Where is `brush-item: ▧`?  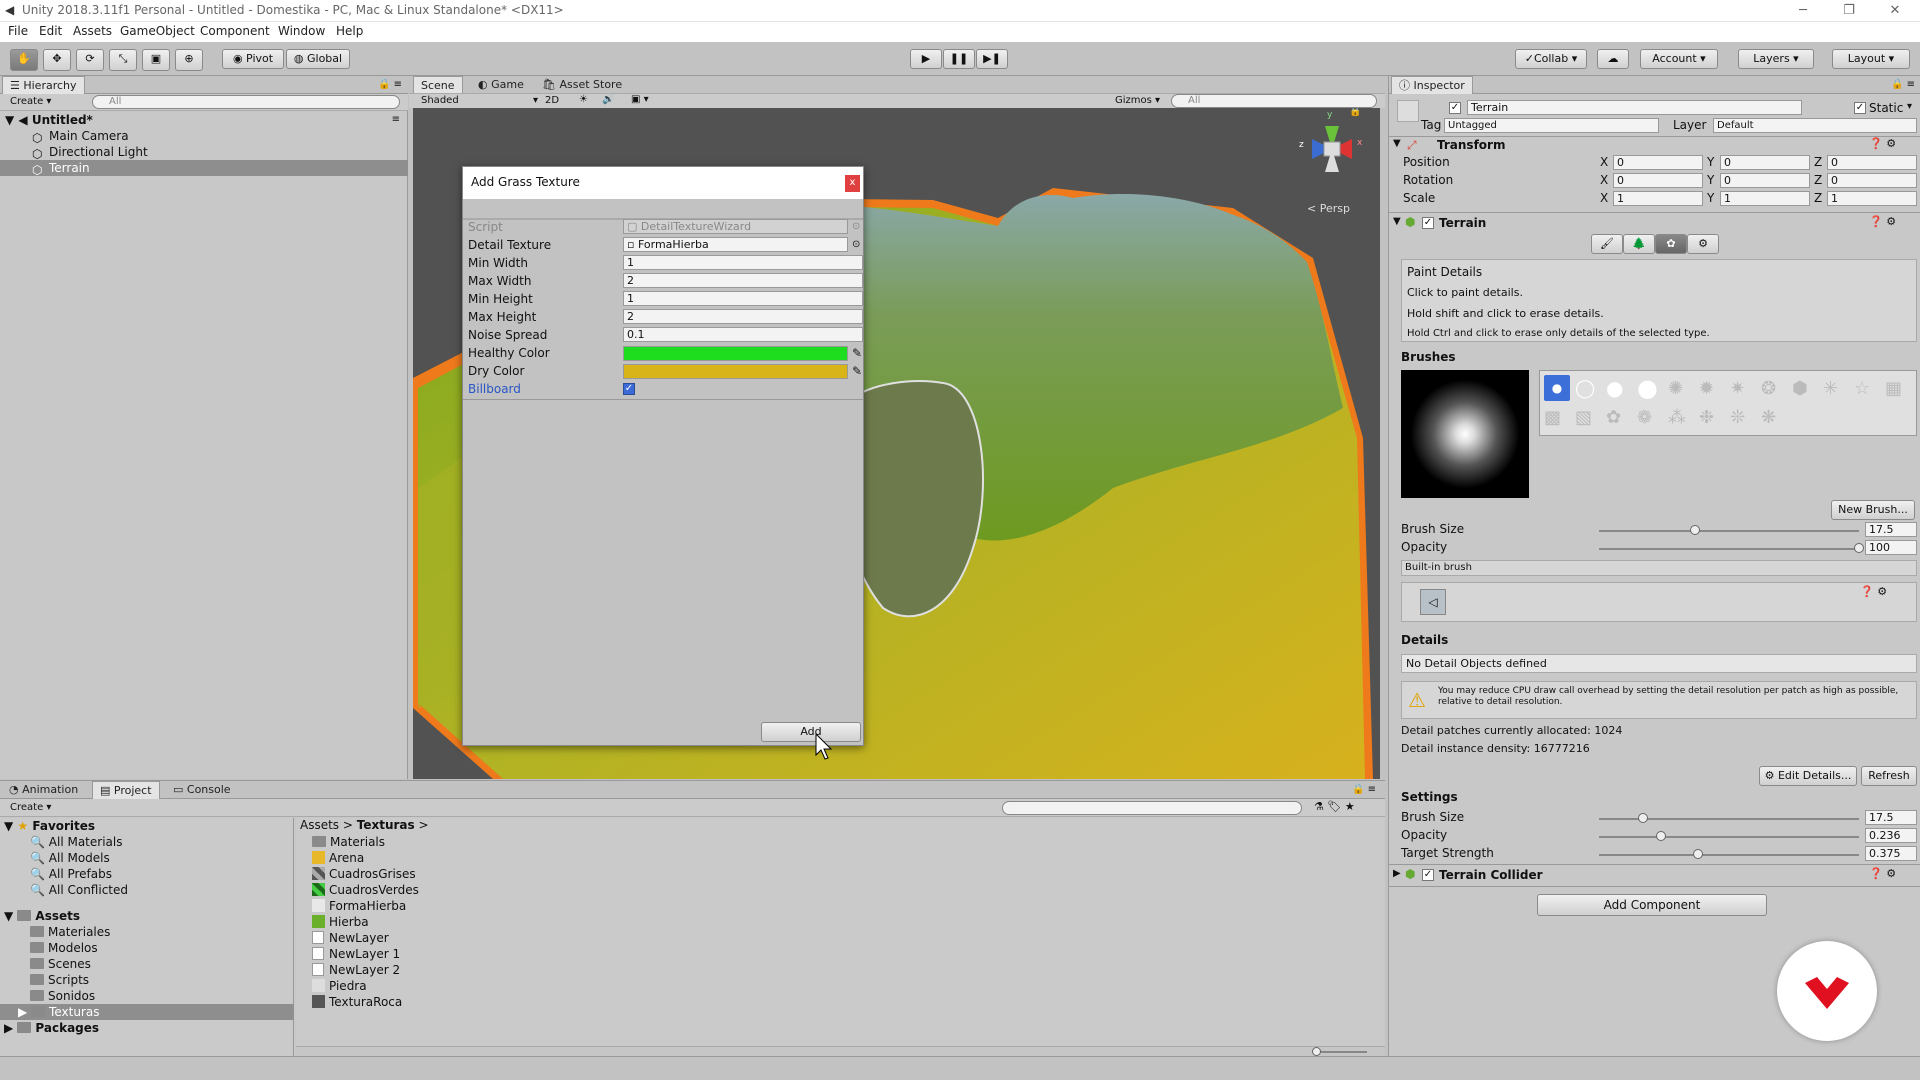
brush-item: ▧ is located at coordinates (1583, 417).